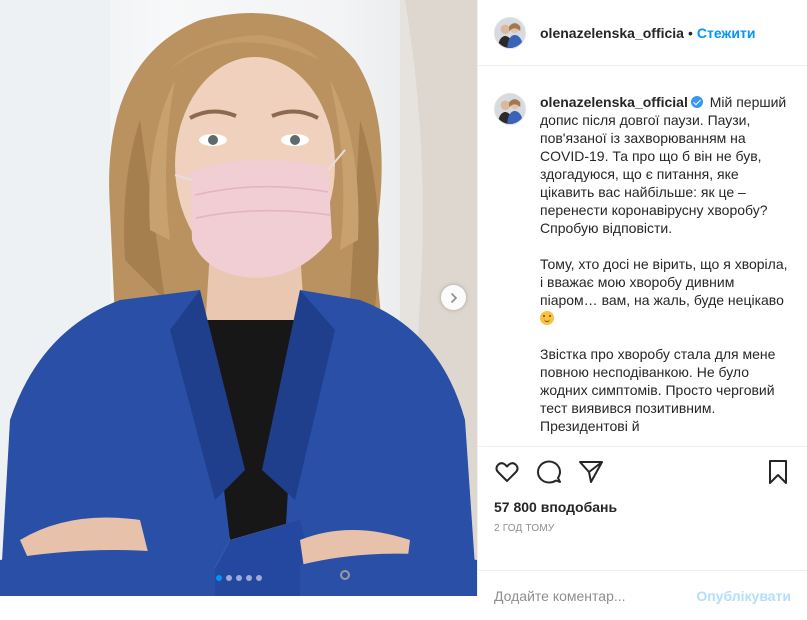  I want to click on winking-face-emoji-icon, so click(547, 318).